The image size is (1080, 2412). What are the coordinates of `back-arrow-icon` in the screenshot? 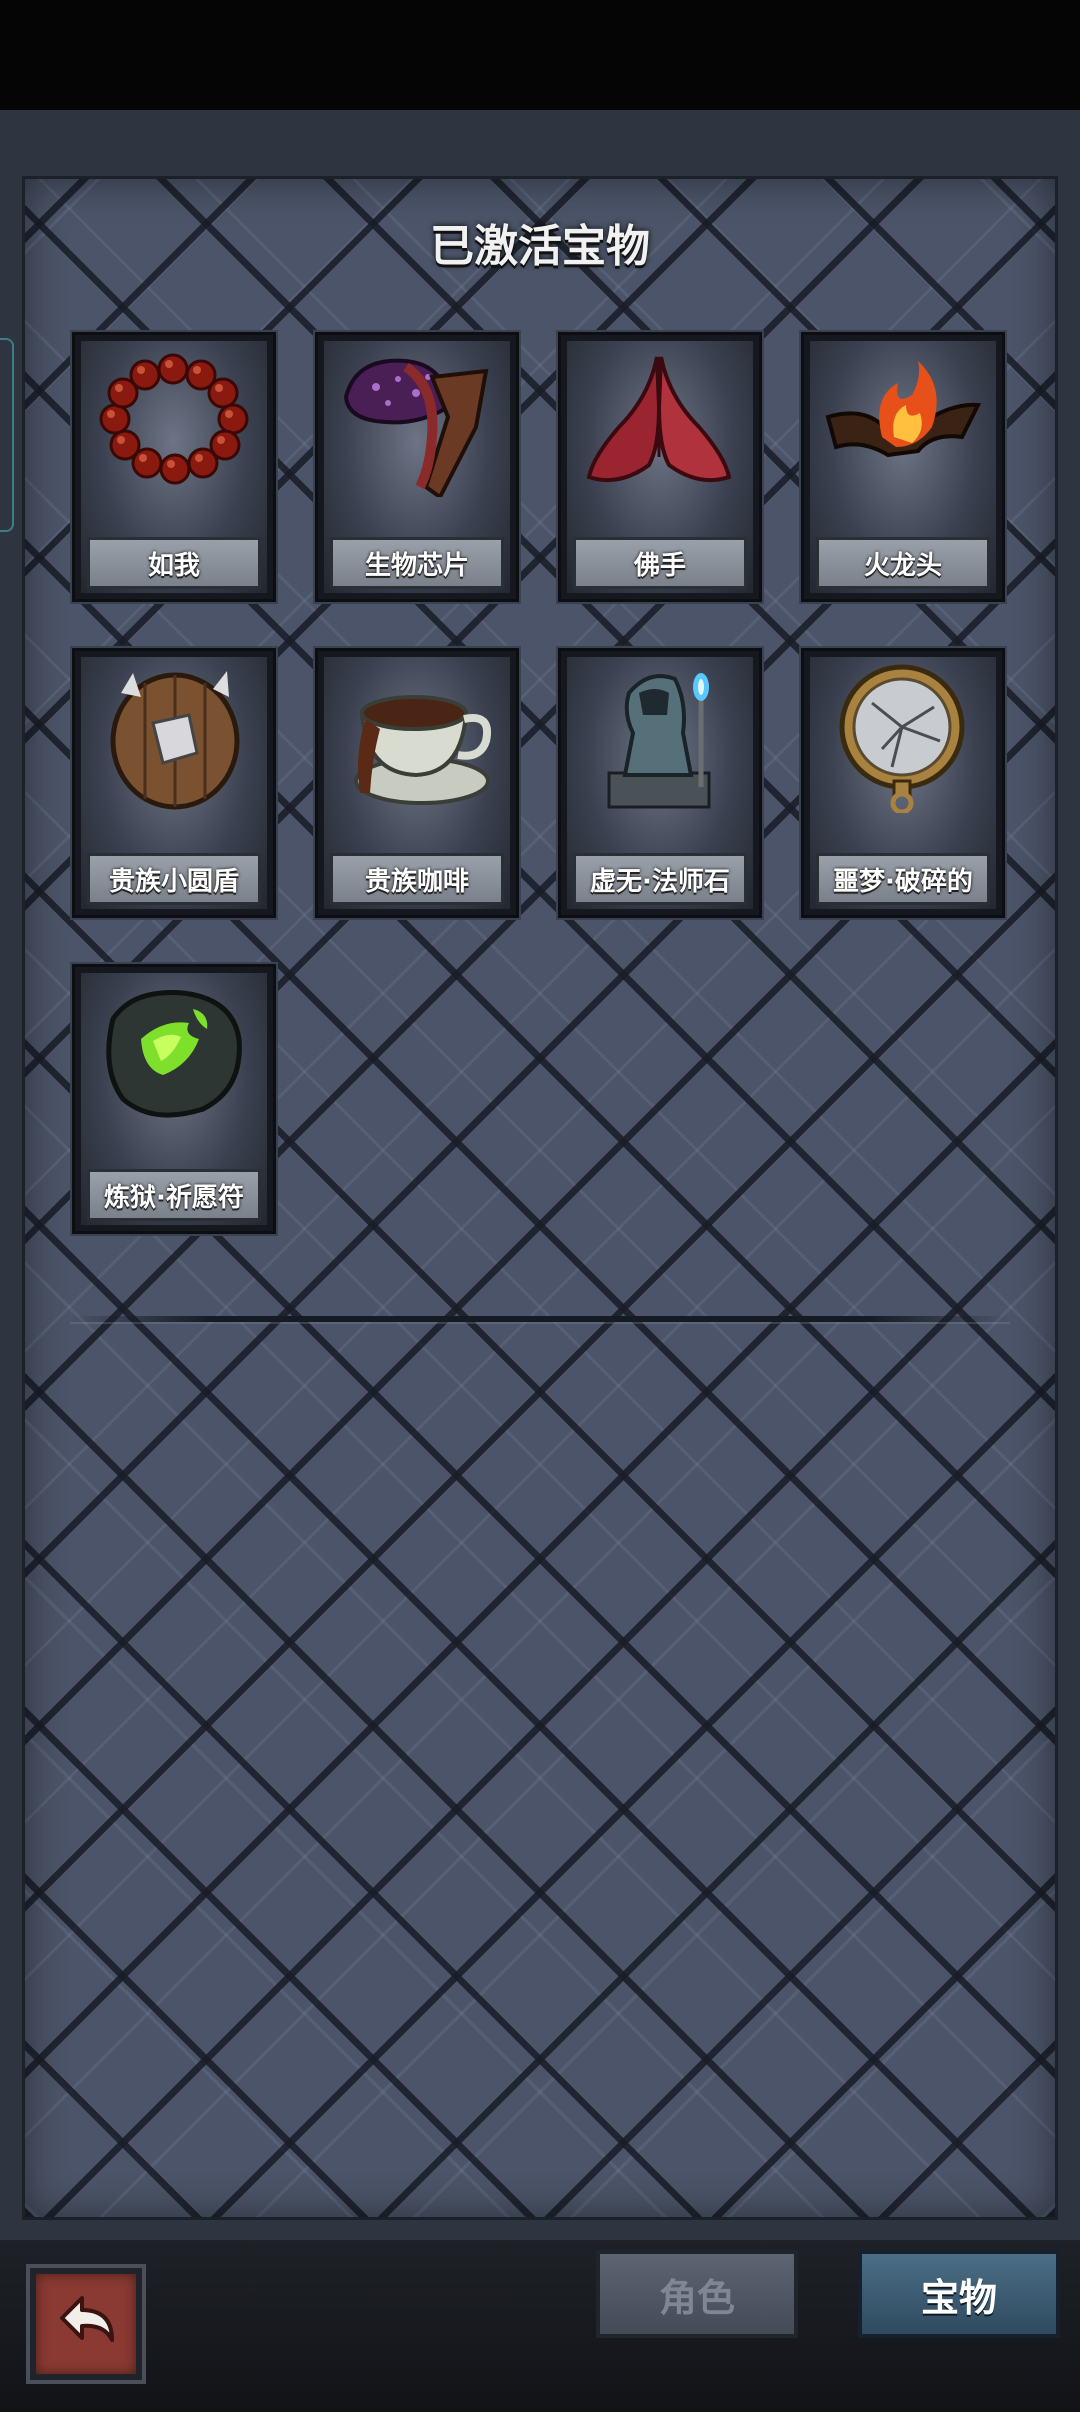 It's located at (86, 2324).